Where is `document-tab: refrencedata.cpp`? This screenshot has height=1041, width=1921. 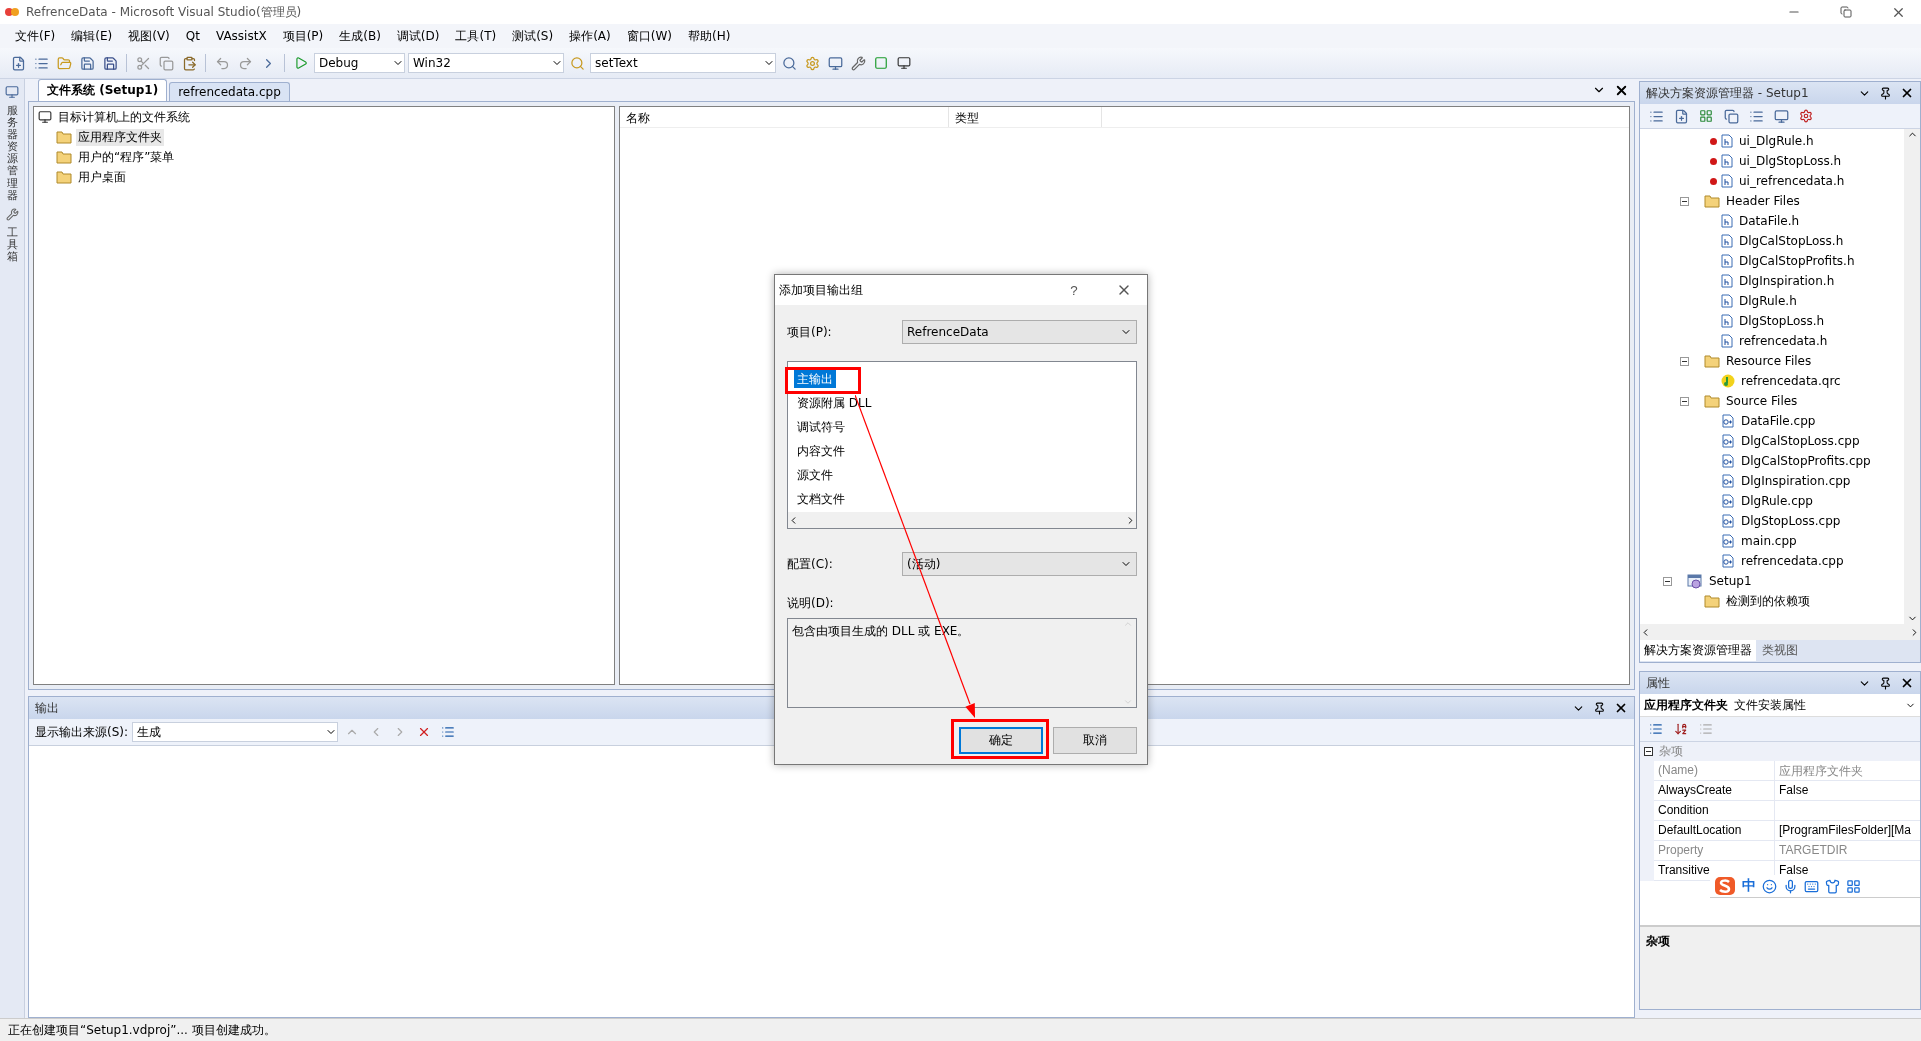 document-tab: refrencedata.cpp is located at coordinates (229, 91).